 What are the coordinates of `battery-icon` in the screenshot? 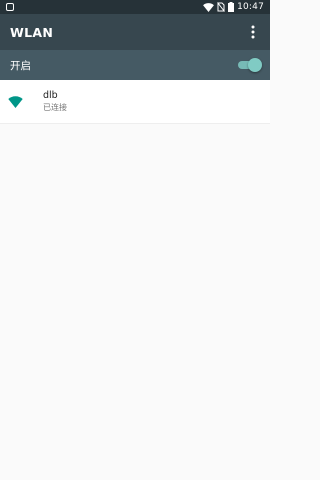 It's located at (231, 7).